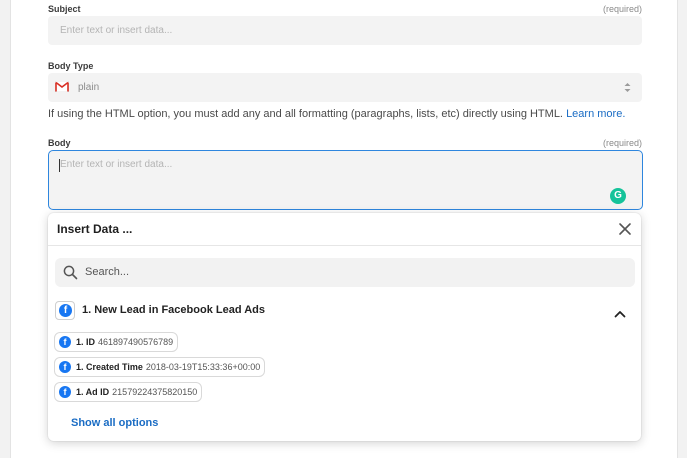 The height and width of the screenshot is (458, 687). Describe the element at coordinates (155, 392) in the screenshot. I see `pill-value: 21579224375820150` at that location.